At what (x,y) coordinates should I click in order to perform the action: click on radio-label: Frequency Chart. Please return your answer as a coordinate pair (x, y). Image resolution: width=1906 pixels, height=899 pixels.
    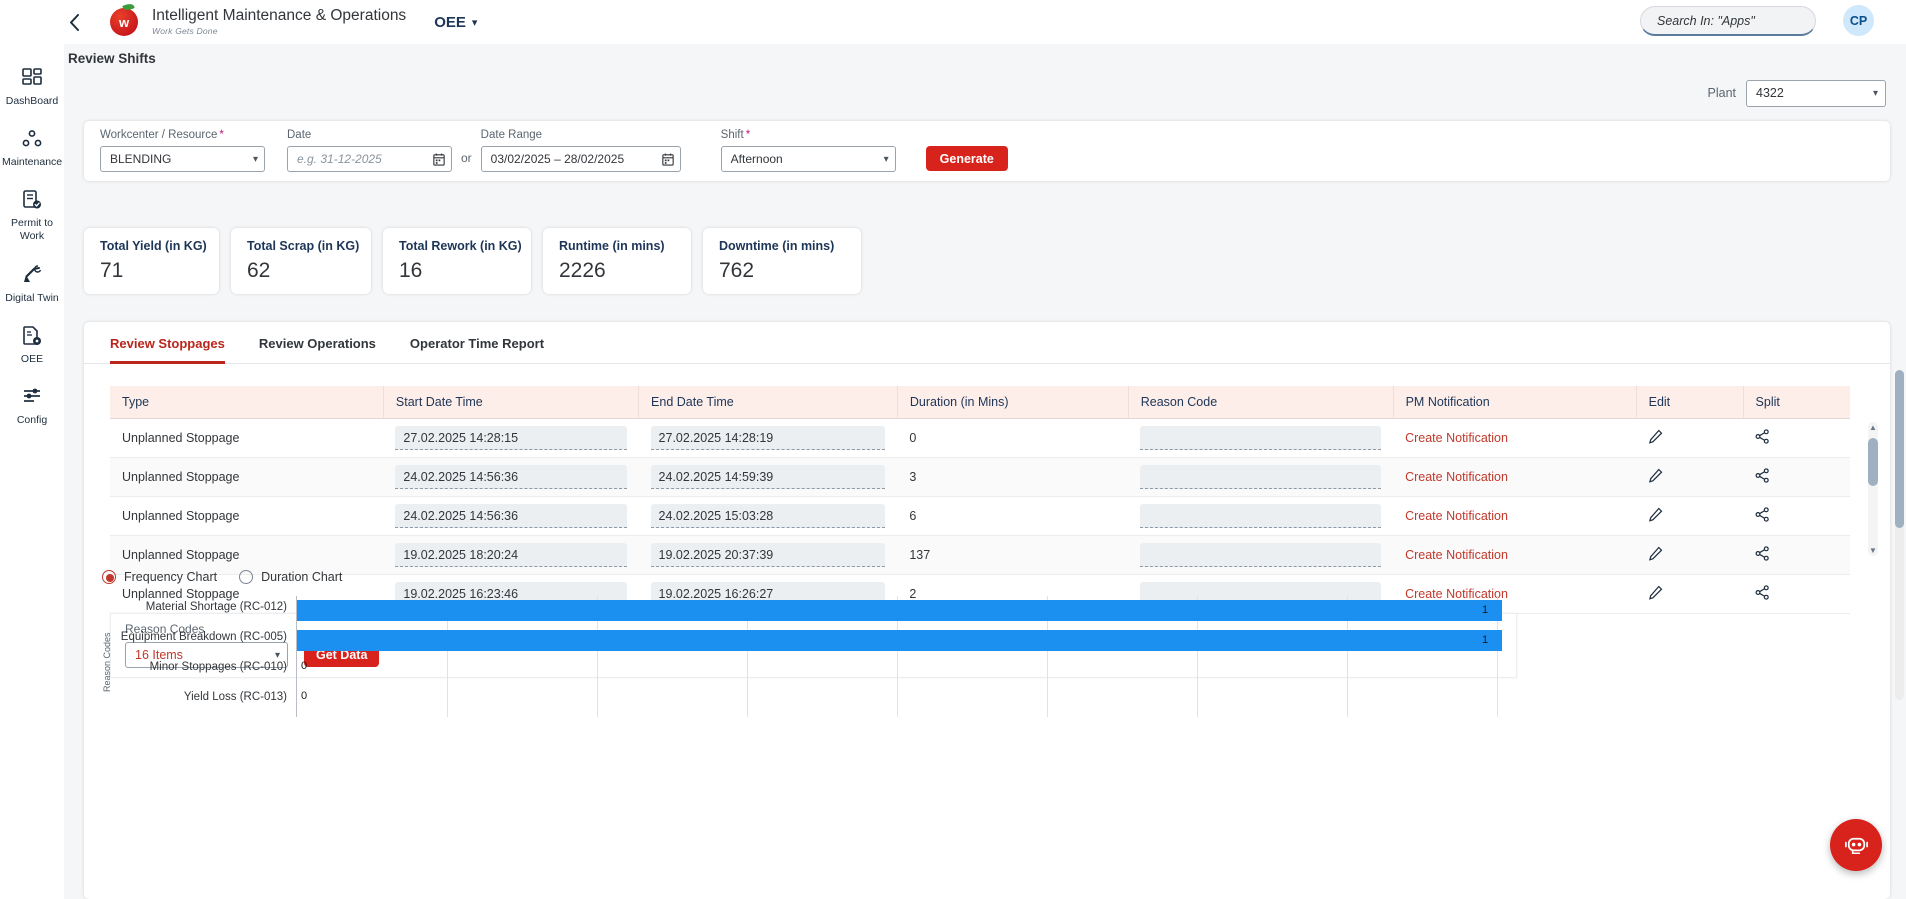
    Looking at the image, I should click on (171, 577).